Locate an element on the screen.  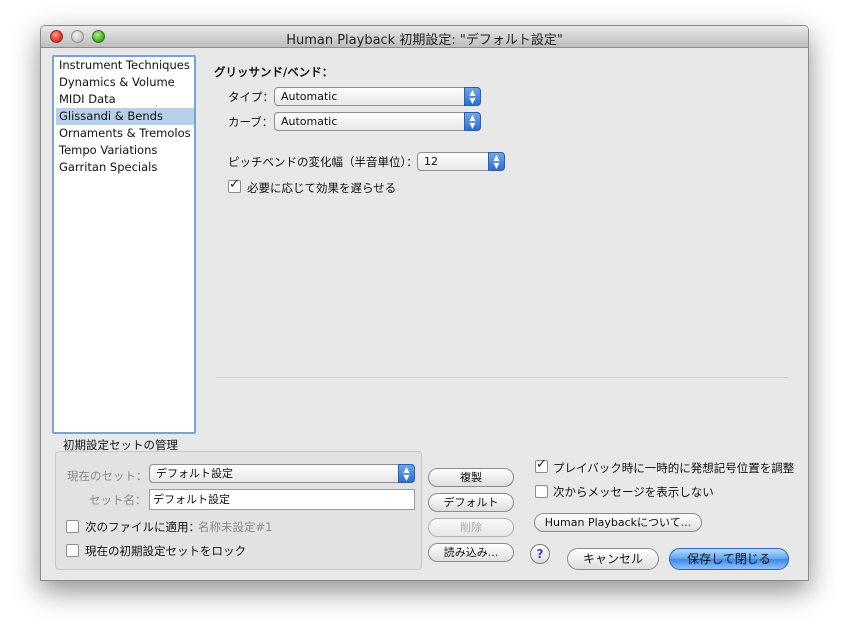
panel-divider is located at coordinates (502, 377).